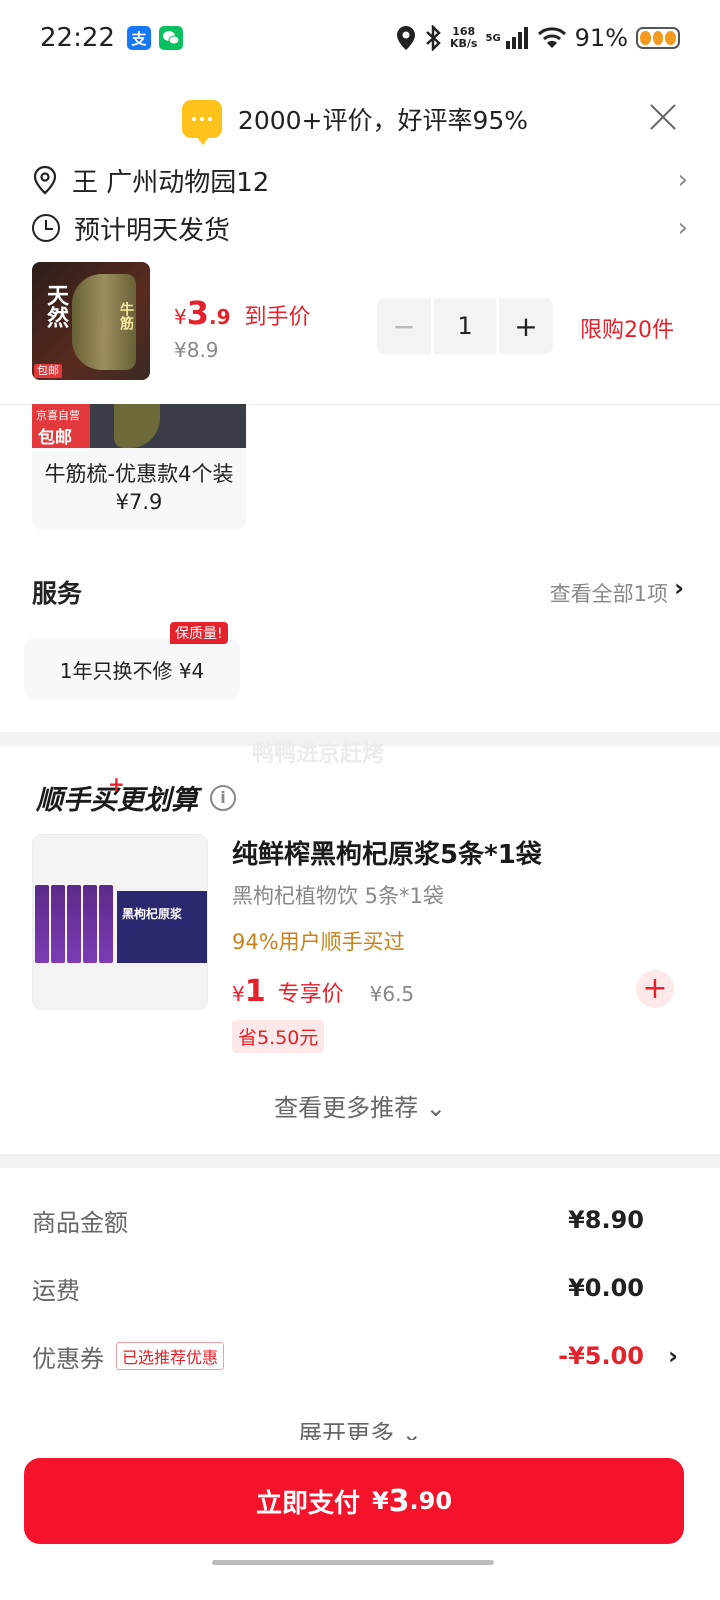 The height and width of the screenshot is (1600, 720). I want to click on variant-image: 京喜自营 包邮, so click(139, 426).